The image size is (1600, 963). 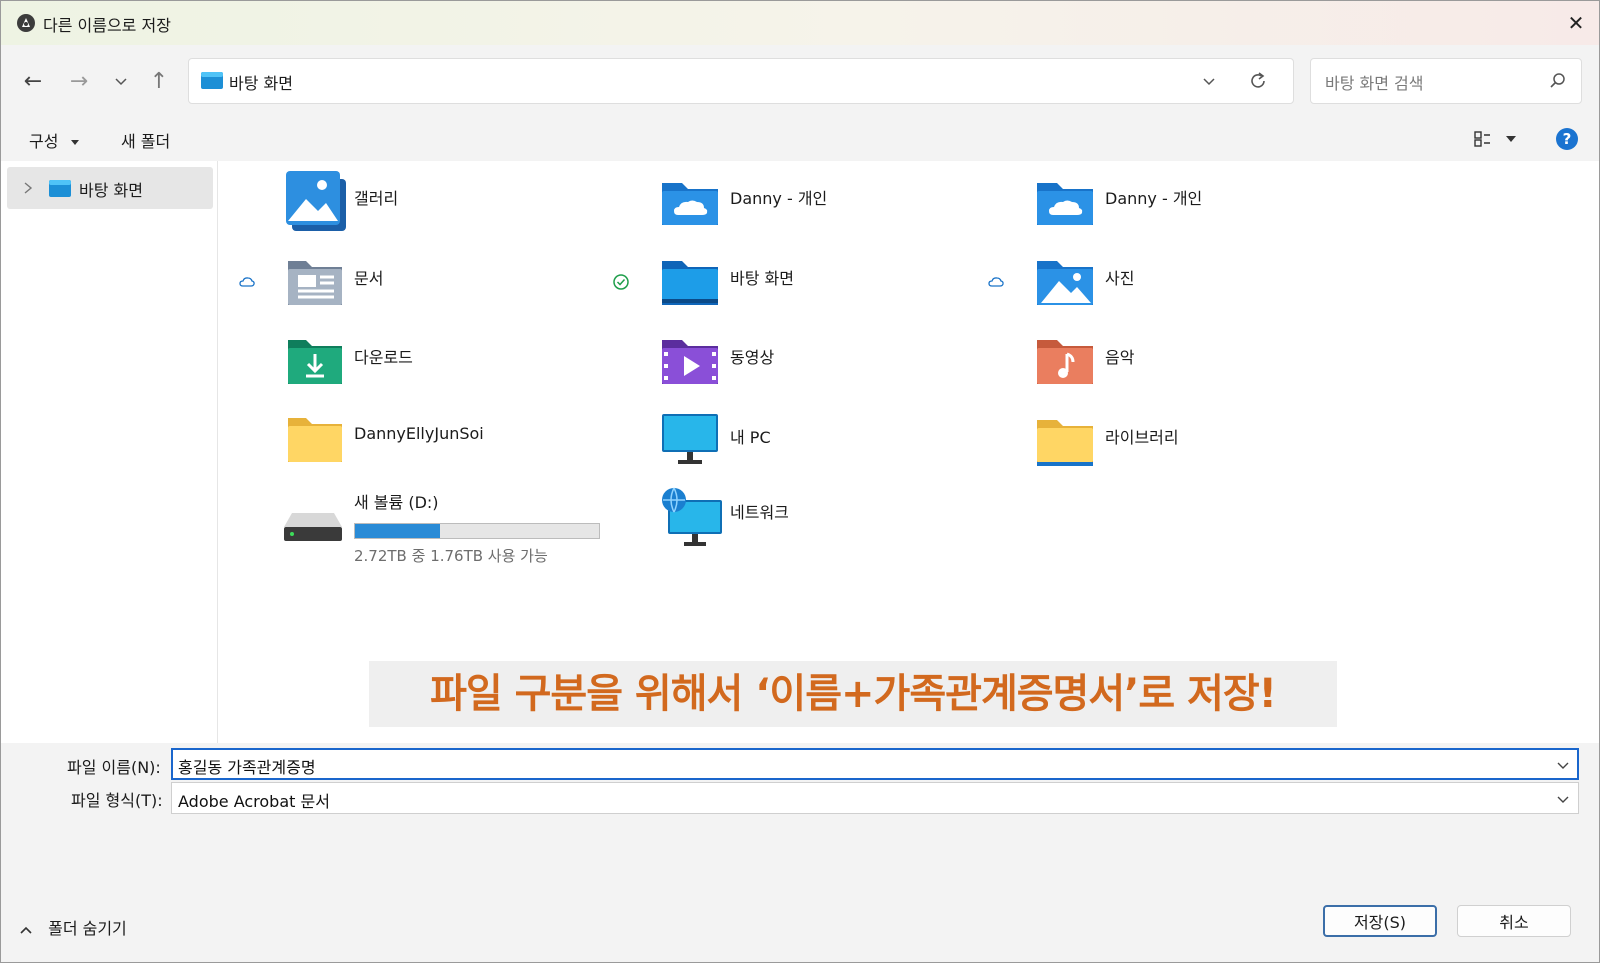 What do you see at coordinates (474, 204) in the screenshot?
I see `list-item-gallery: 갤러리` at bounding box center [474, 204].